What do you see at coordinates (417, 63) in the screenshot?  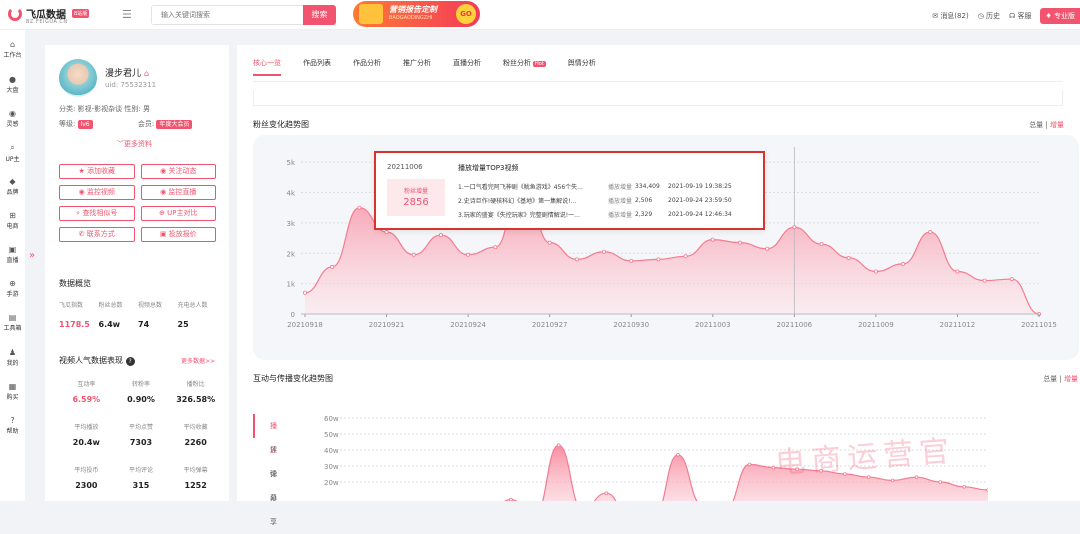 I see `tab-3: 推广分析` at bounding box center [417, 63].